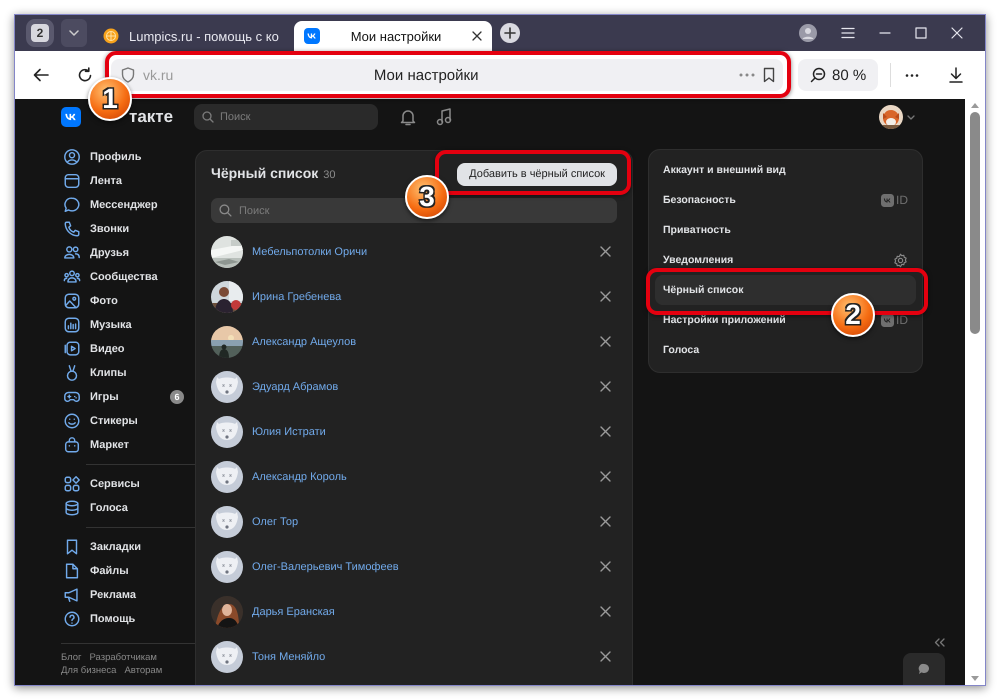 This screenshot has width=1000, height=700. Describe the element at coordinates (699, 200) in the screenshot. I see `settings-menu-item: Безопасность` at that location.